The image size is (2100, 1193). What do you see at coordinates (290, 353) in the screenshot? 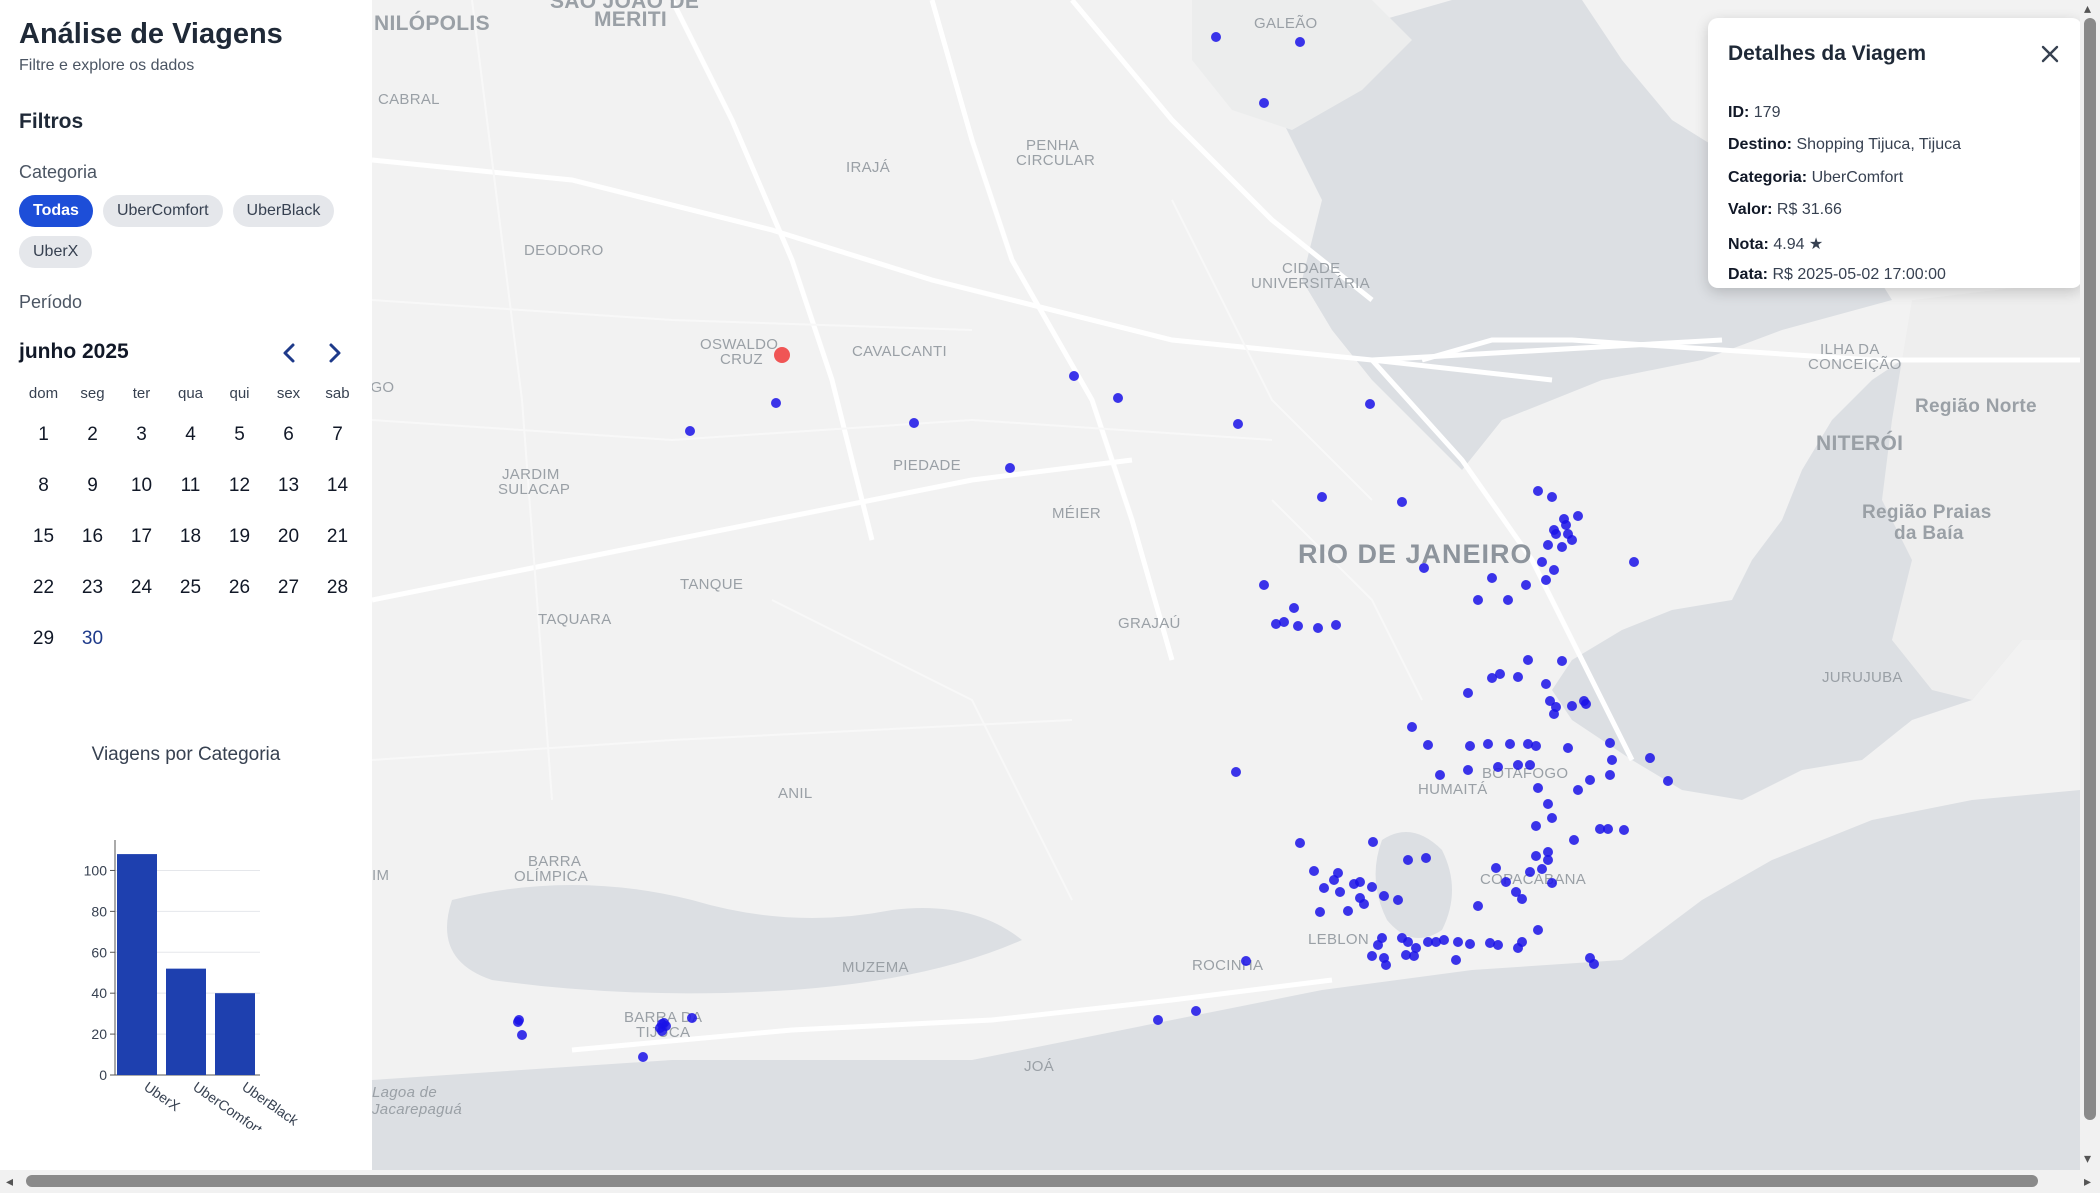
I see `prev-month-icon` at bounding box center [290, 353].